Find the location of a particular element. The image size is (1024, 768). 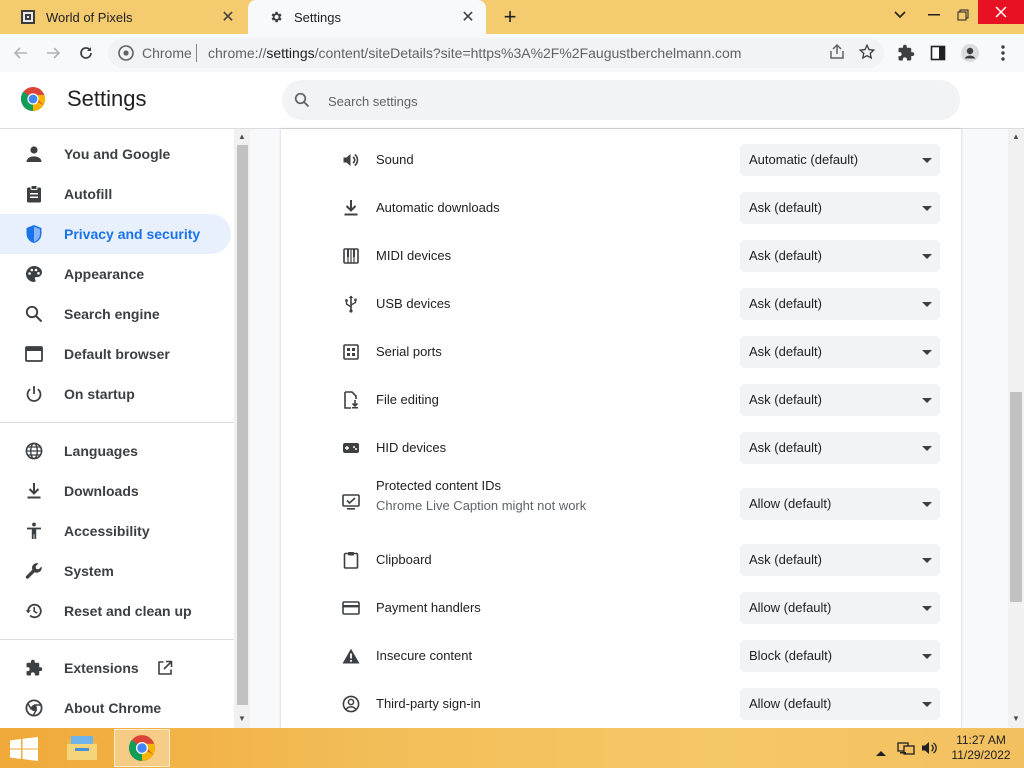

url-prefix: chrome:// is located at coordinates (237, 53).